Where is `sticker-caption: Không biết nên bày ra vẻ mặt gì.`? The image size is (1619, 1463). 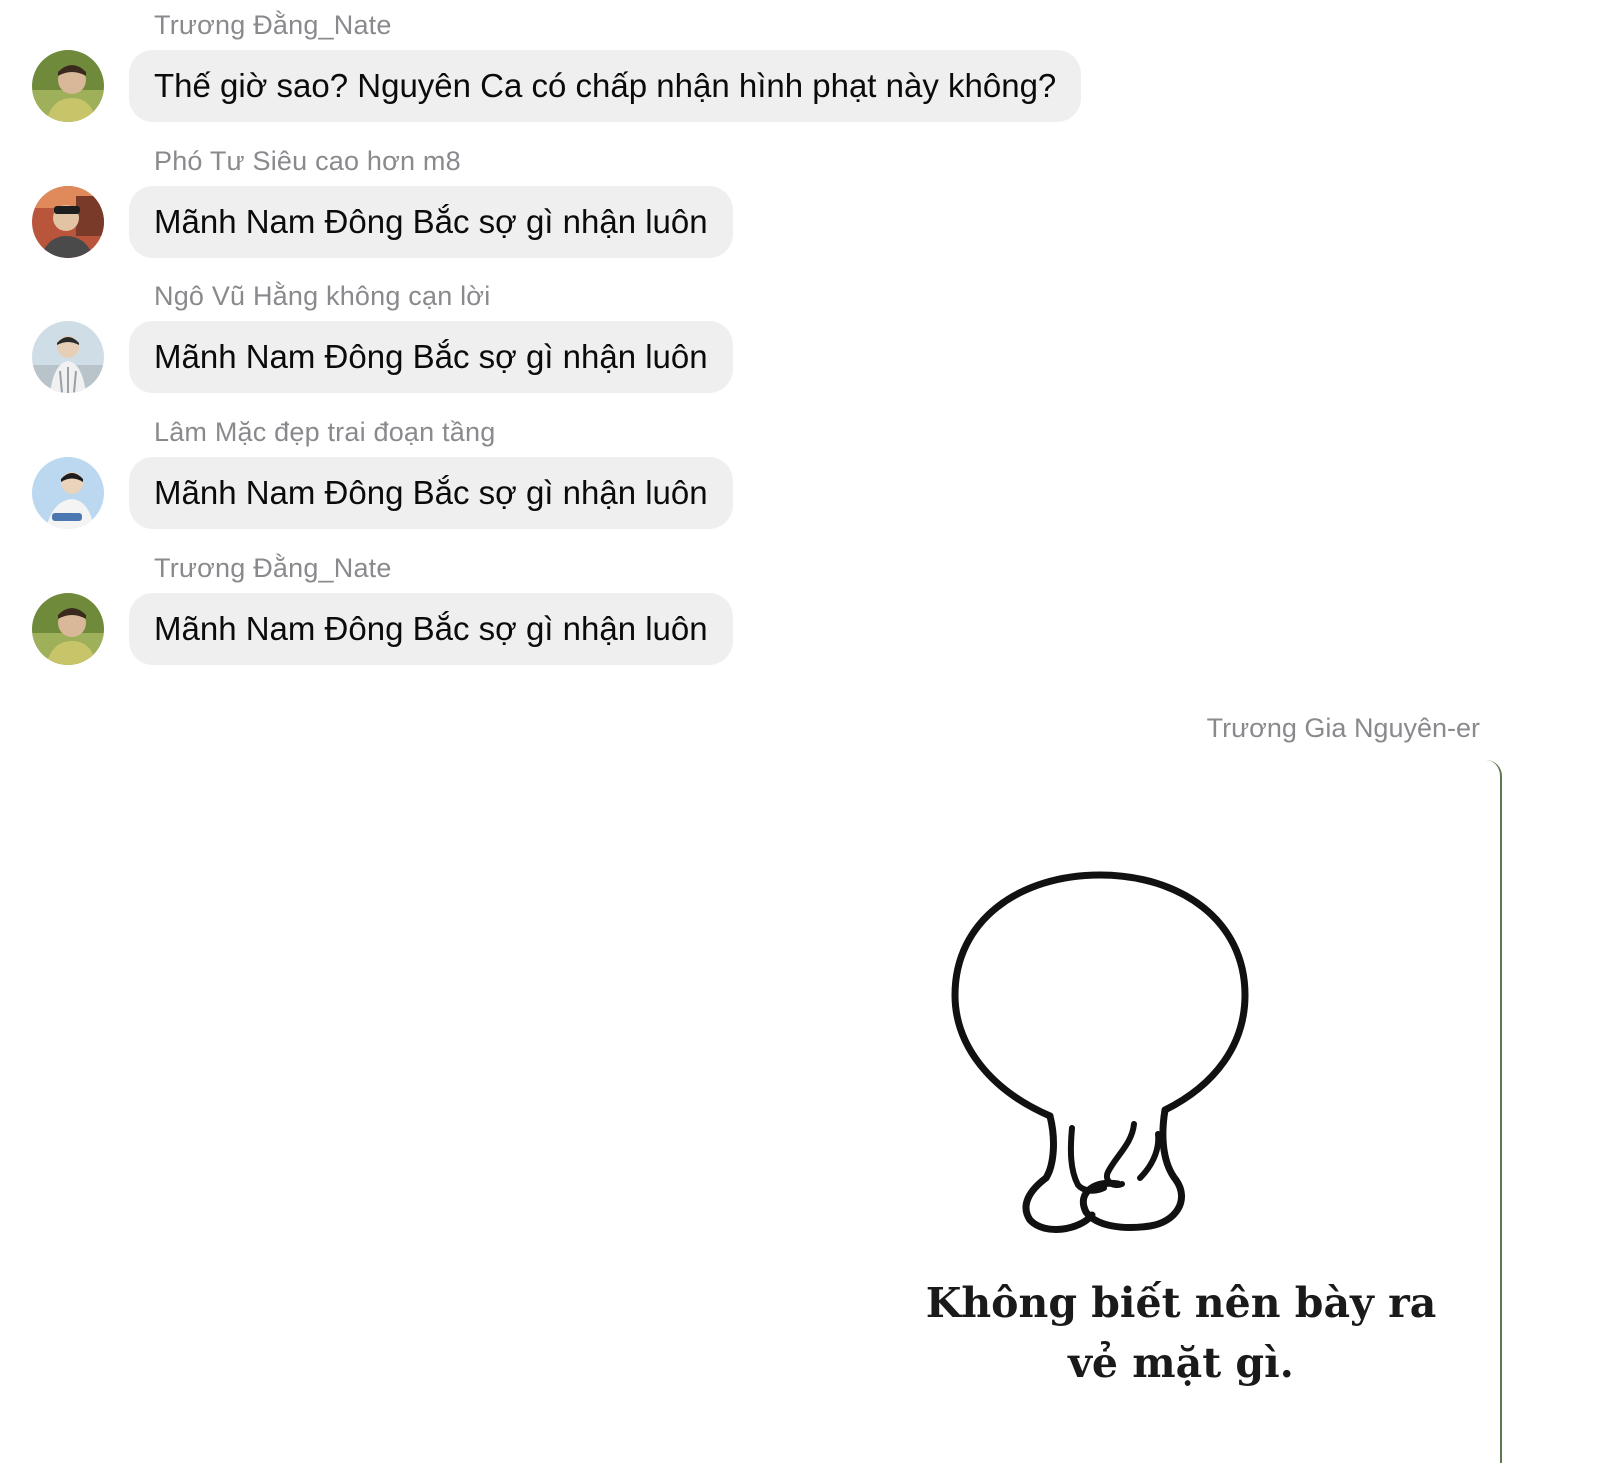 sticker-caption: Không biết nên bày ra vẻ mặt gì. is located at coordinates (1181, 1333).